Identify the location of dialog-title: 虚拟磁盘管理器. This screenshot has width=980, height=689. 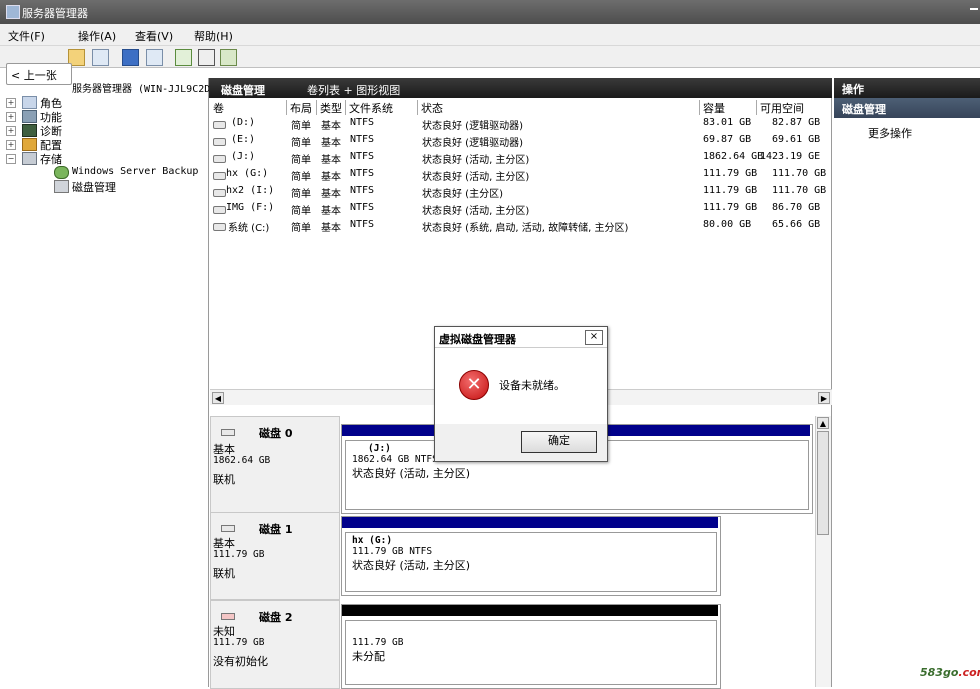
(477, 339).